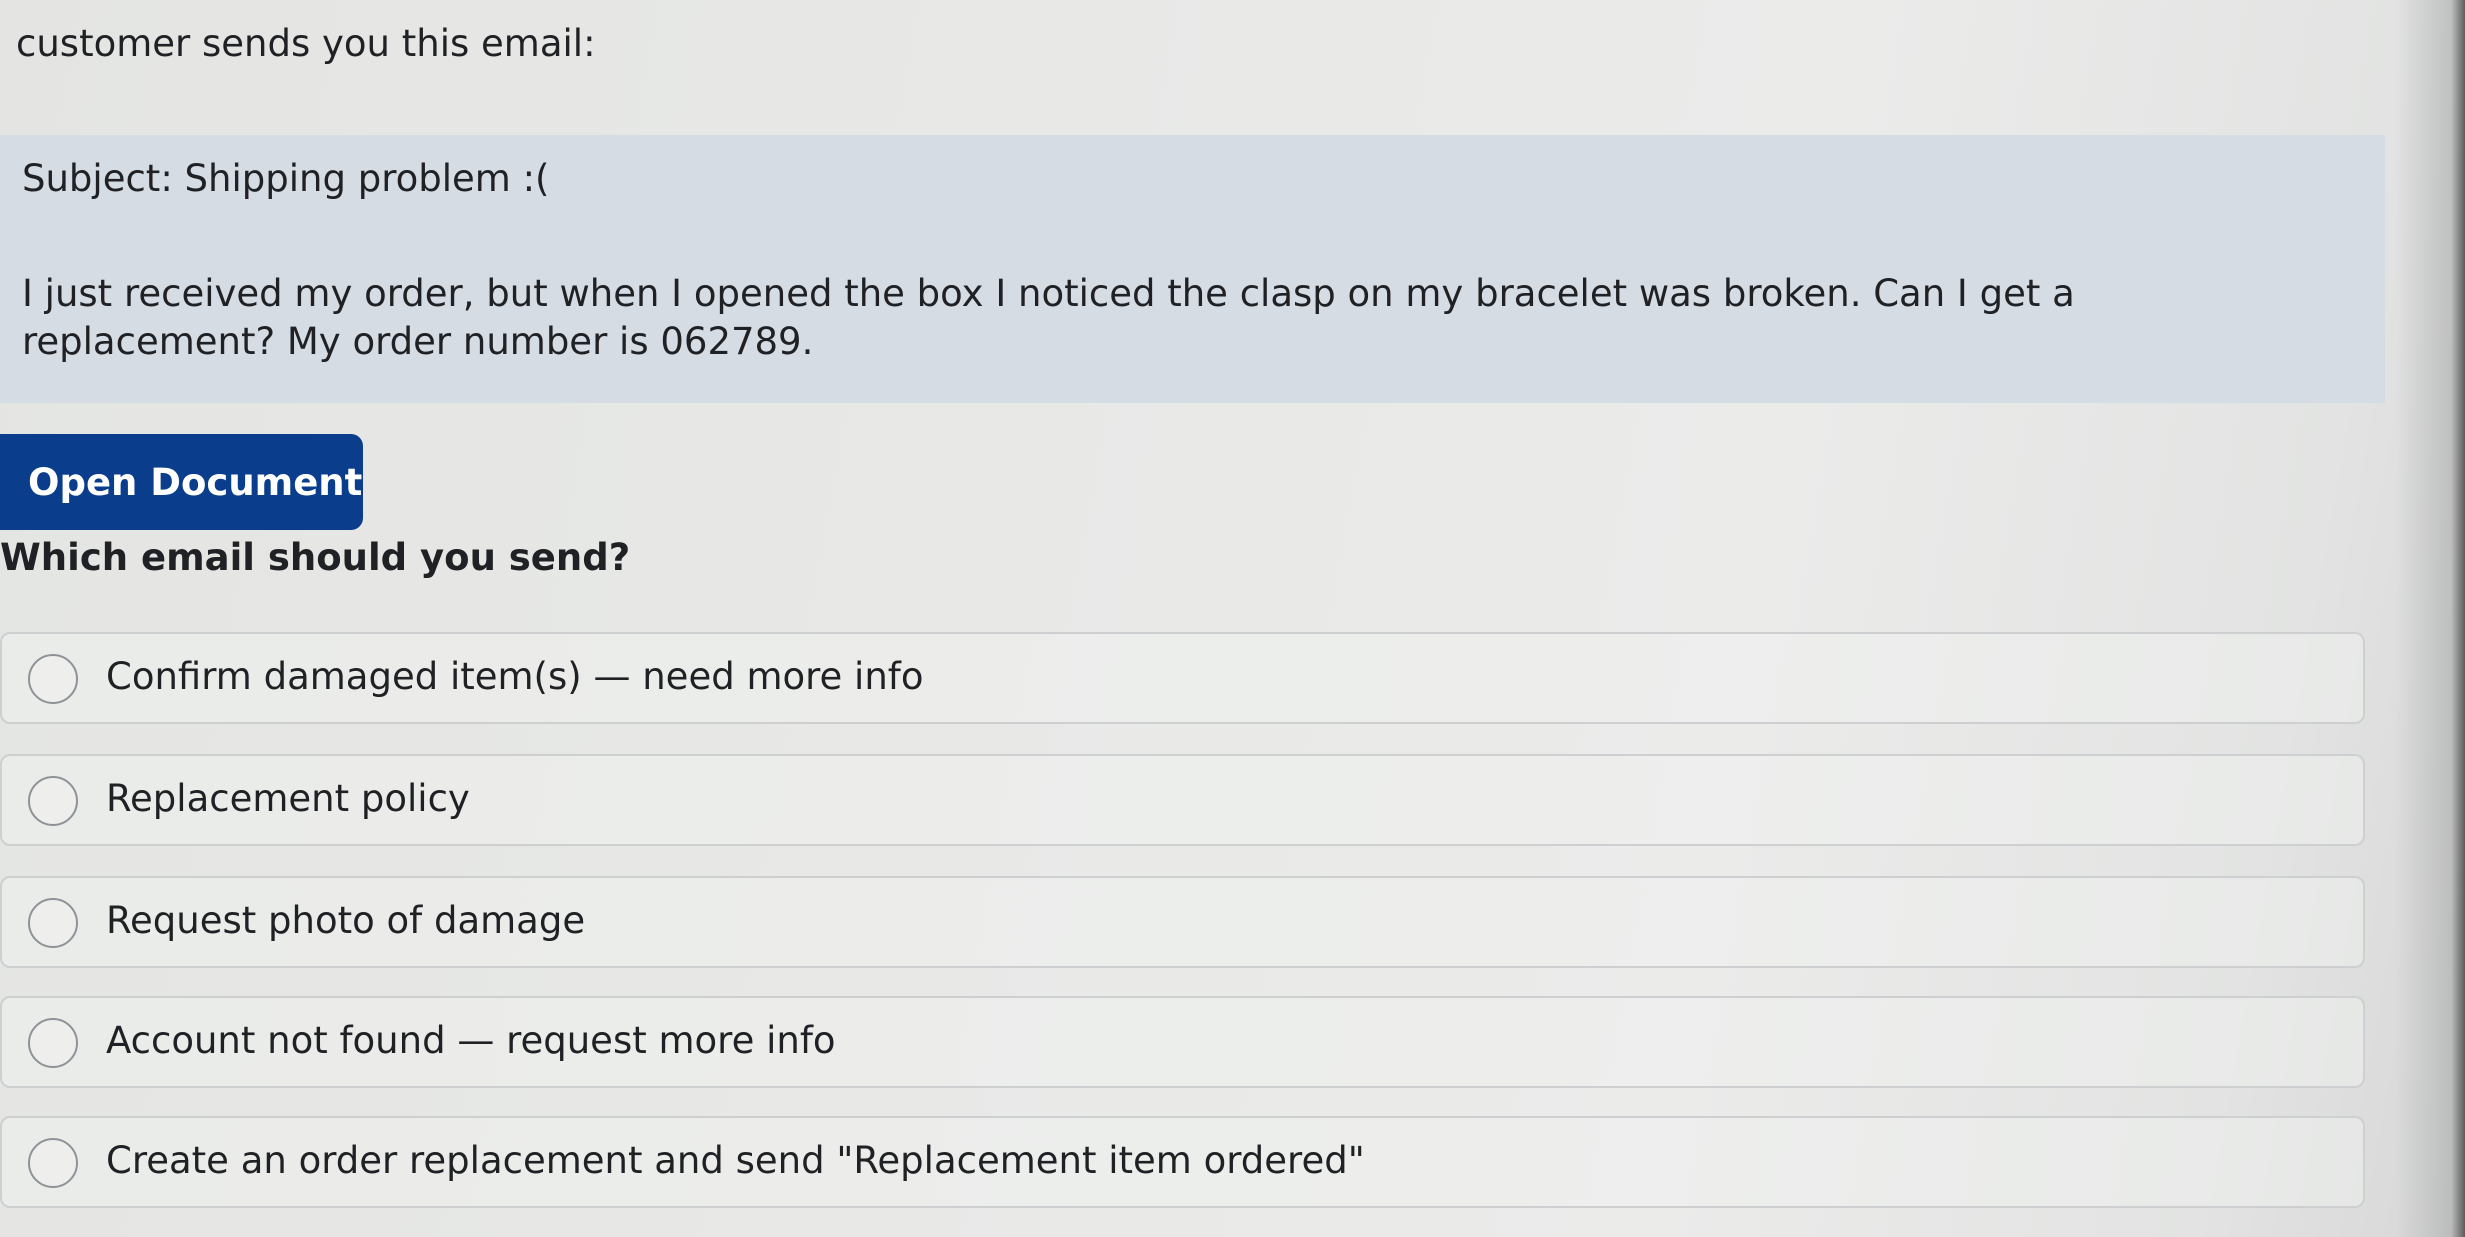  What do you see at coordinates (1182, 922) in the screenshot?
I see `option-request-photo: Request photo of damage` at bounding box center [1182, 922].